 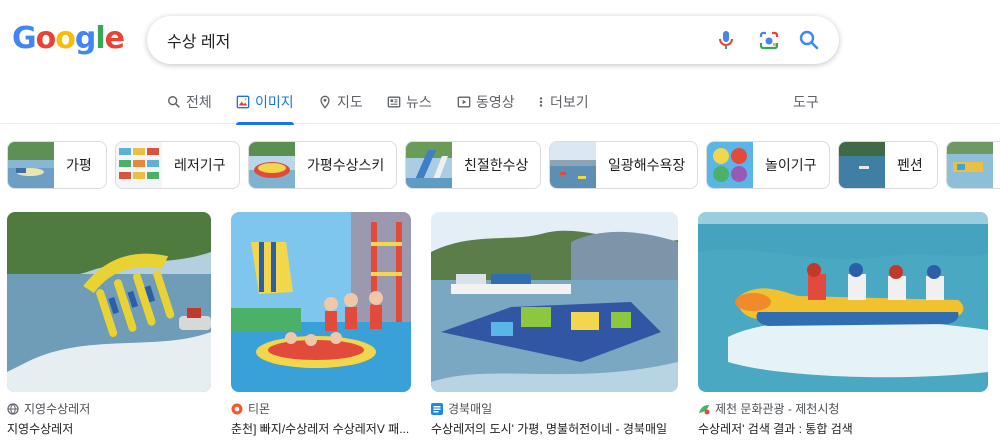 I want to click on tab-all: 전체, so click(x=189, y=102).